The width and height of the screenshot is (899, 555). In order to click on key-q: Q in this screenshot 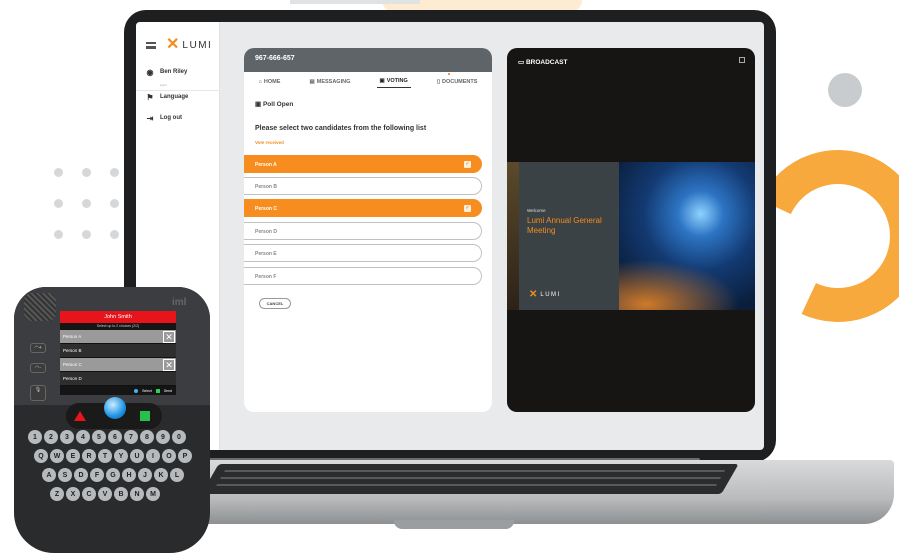, I will do `click(41, 456)`.